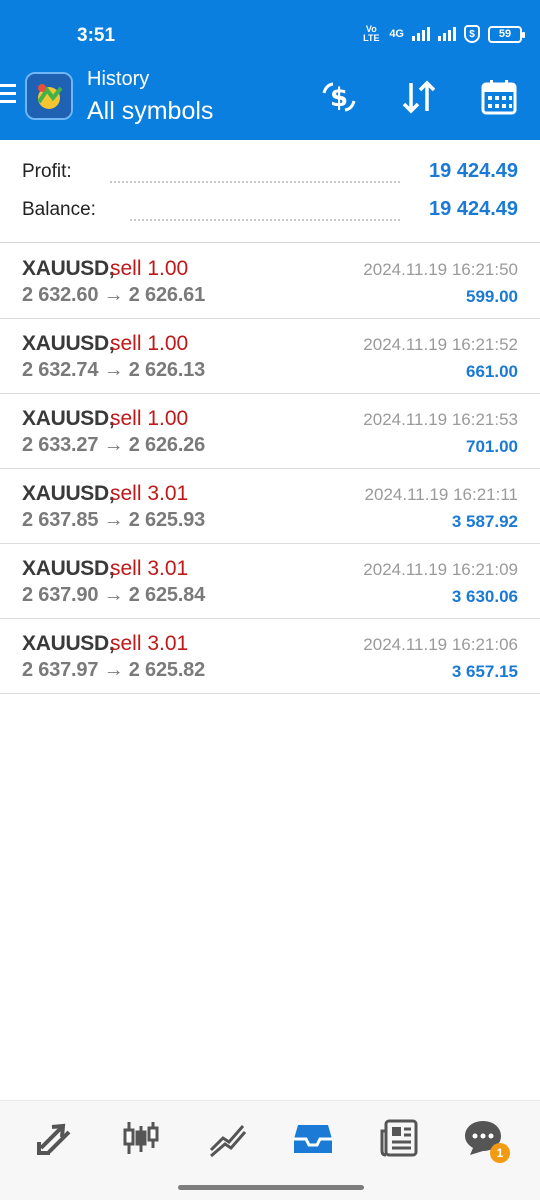  What do you see at coordinates (96, 35) in the screenshot?
I see `status-time: 3:51` at bounding box center [96, 35].